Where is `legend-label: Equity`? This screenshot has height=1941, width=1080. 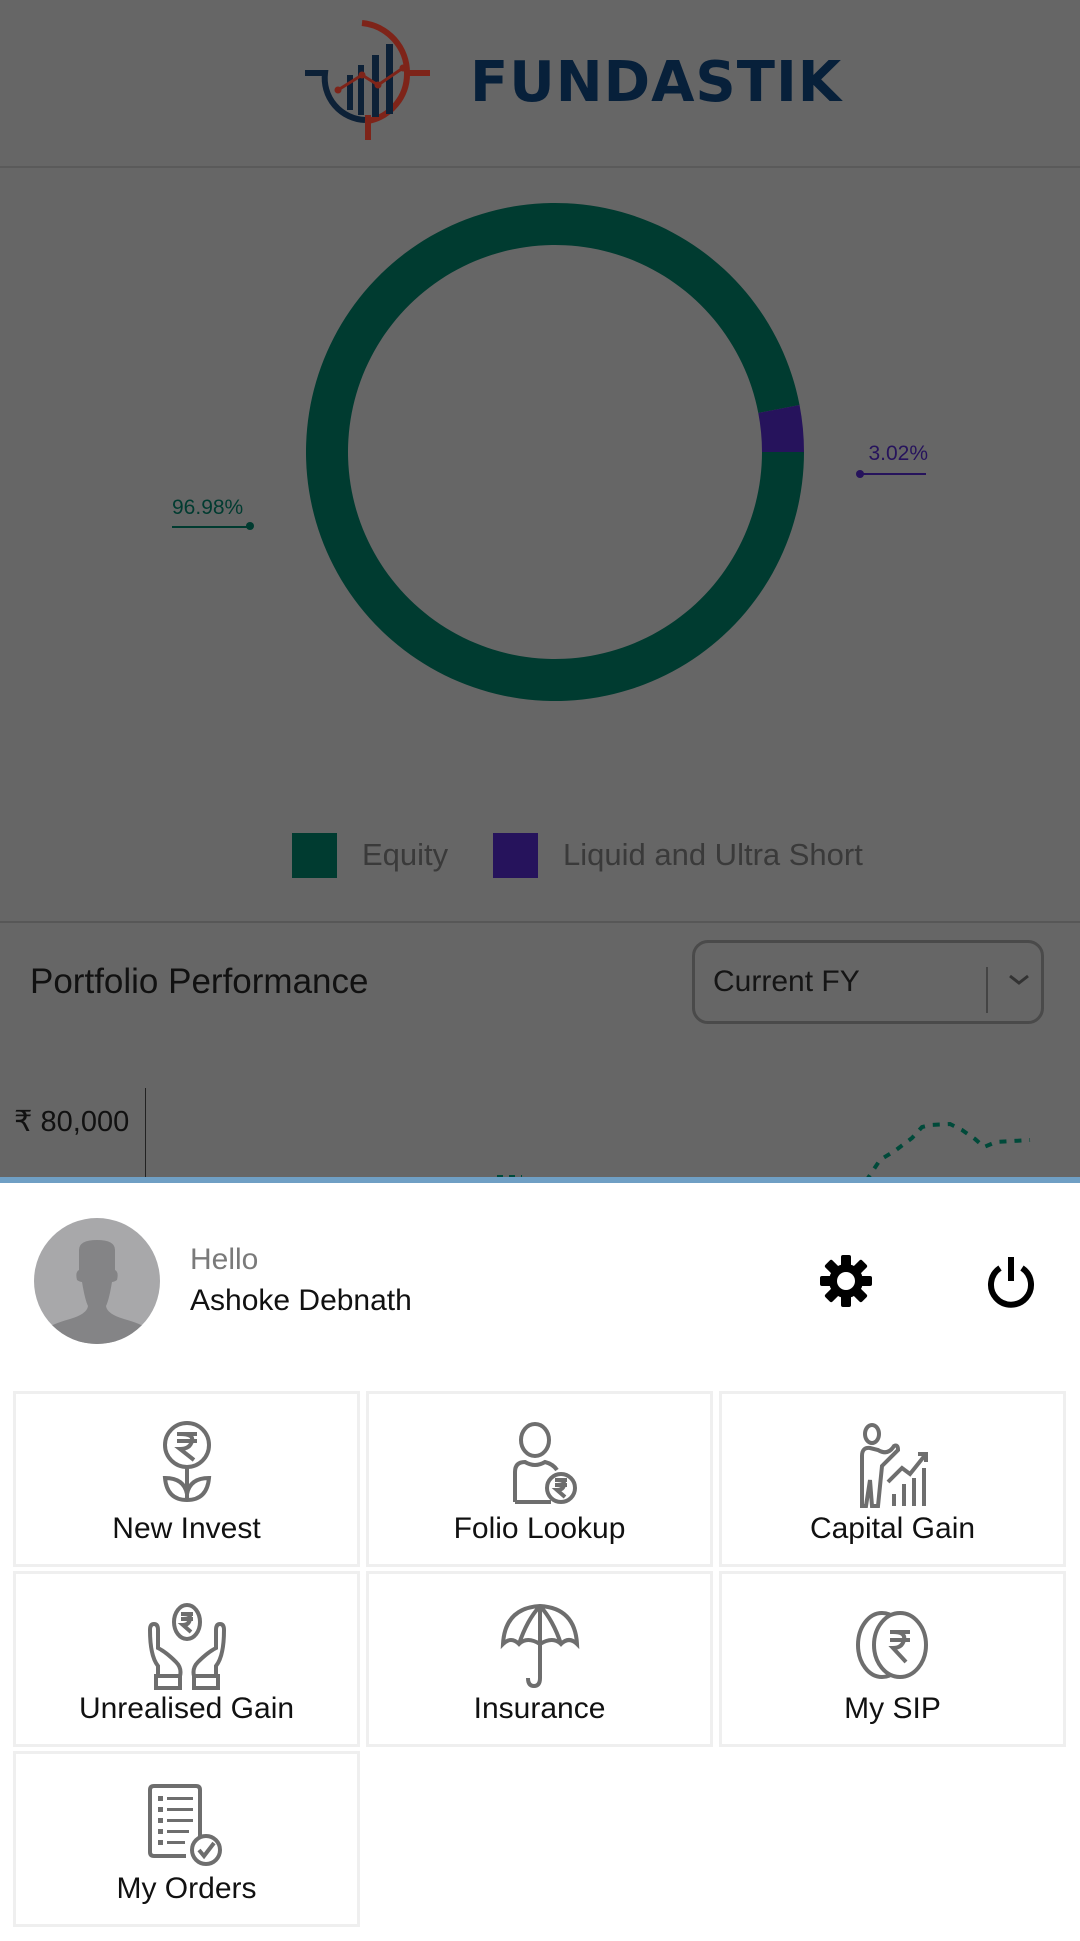
legend-label: Equity is located at coordinates (405, 854).